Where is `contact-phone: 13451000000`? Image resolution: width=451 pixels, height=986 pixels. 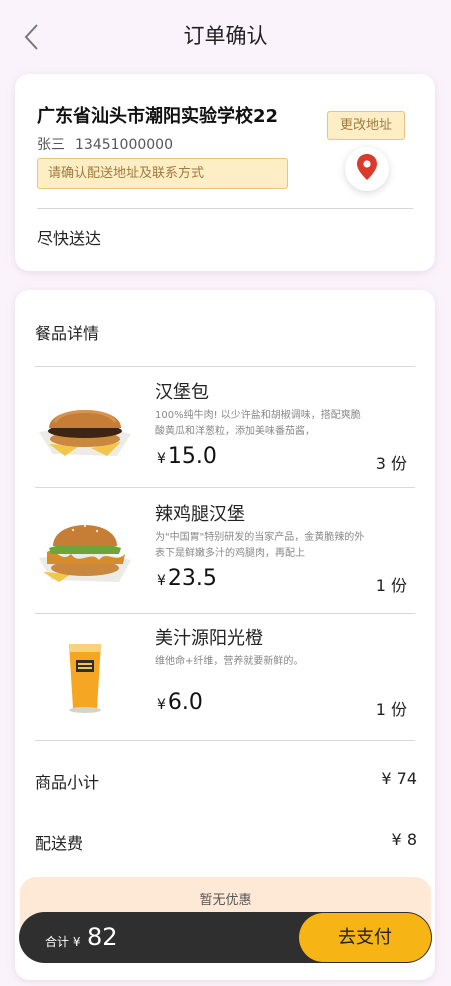 contact-phone: 13451000000 is located at coordinates (124, 145).